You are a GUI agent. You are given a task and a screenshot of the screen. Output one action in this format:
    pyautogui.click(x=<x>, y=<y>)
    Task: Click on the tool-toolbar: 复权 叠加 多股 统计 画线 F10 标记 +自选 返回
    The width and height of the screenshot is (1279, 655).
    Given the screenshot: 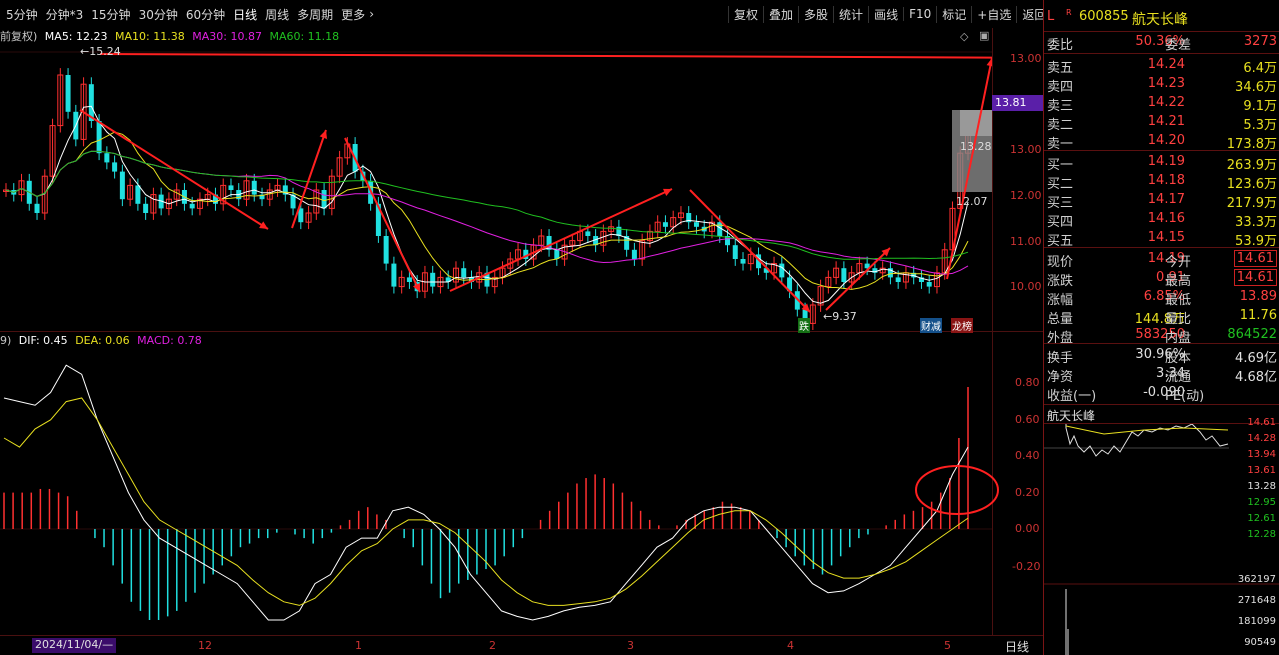 What is the action you would take?
    pyautogui.click(x=889, y=14)
    